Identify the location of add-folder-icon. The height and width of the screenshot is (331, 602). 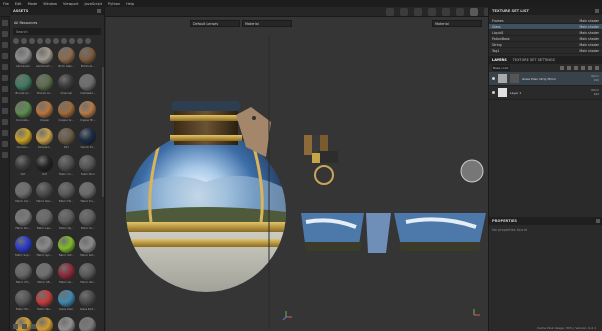
(590, 68).